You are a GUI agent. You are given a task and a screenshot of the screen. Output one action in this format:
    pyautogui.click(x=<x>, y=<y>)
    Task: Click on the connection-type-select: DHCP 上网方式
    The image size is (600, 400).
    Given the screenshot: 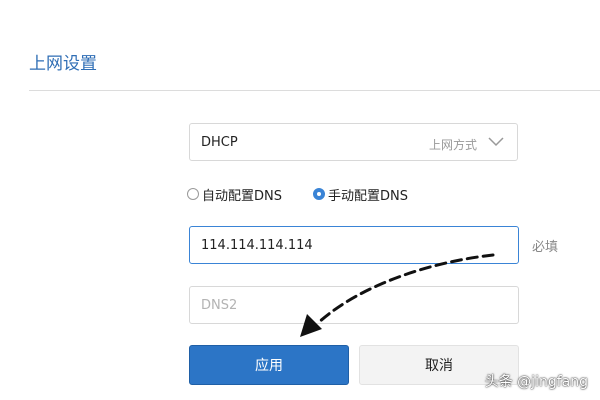 What is the action you would take?
    pyautogui.click(x=353, y=142)
    